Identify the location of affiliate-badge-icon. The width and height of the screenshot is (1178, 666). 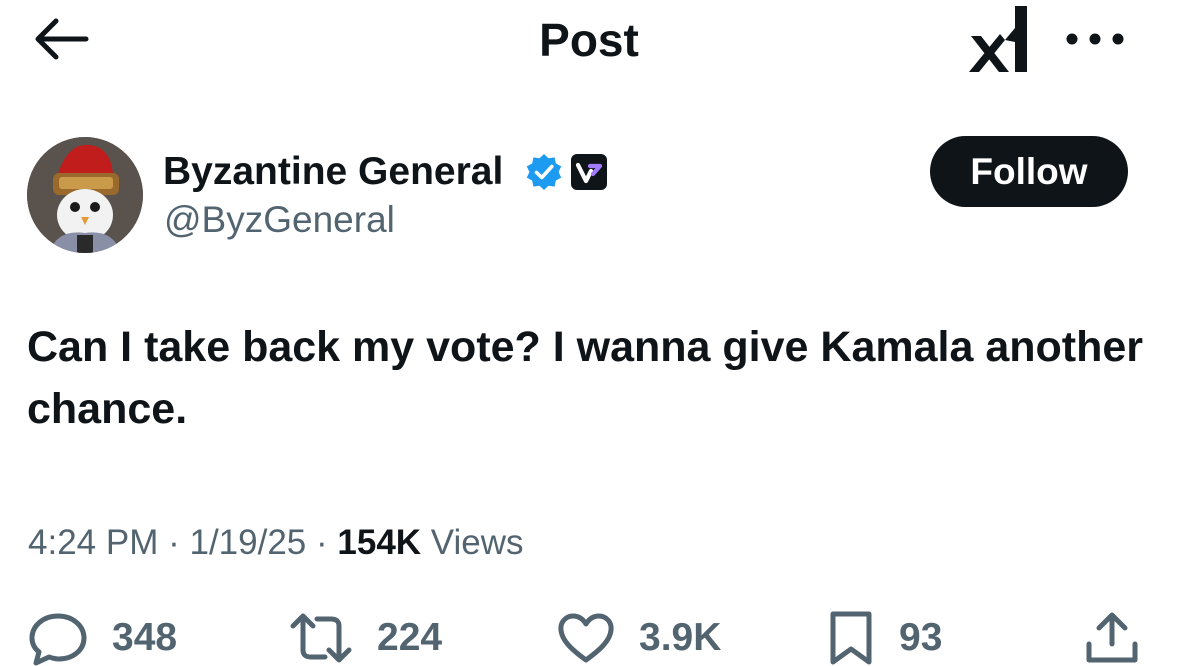
(589, 172).